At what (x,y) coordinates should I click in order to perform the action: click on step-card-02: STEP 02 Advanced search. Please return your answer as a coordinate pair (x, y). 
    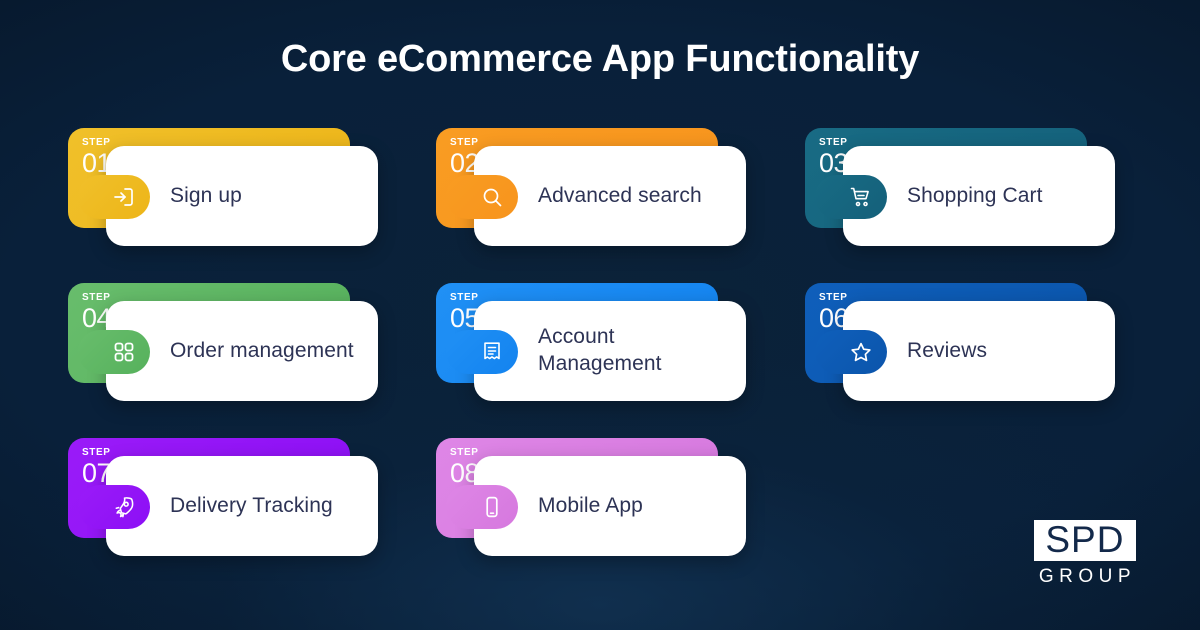
    Looking at the image, I should click on (591, 187).